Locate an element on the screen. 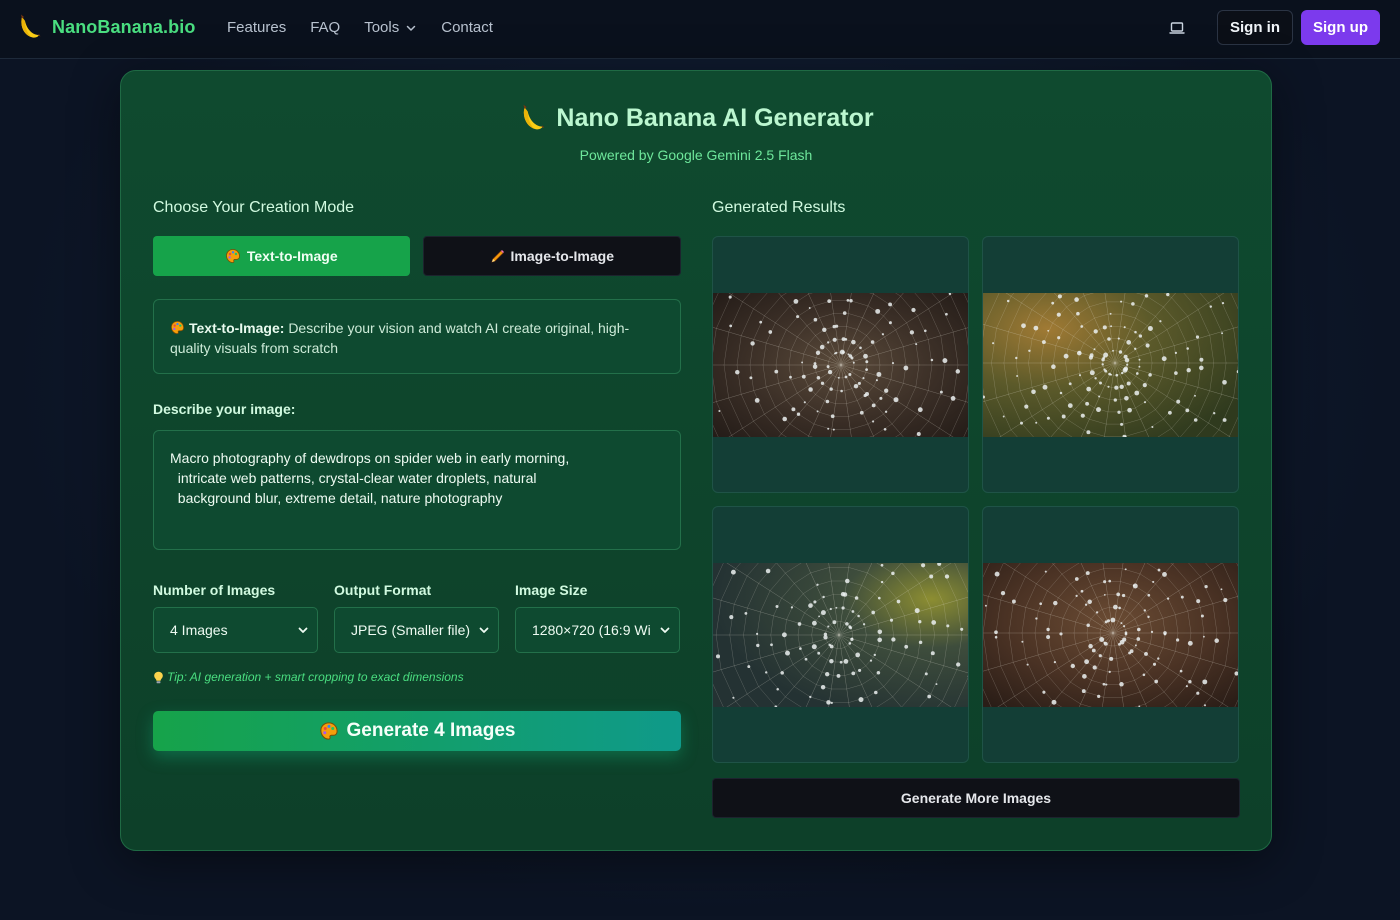 Image resolution: width=1400 pixels, height=920 pixels. brand-link: NanoBanana.bio is located at coordinates (105, 27).